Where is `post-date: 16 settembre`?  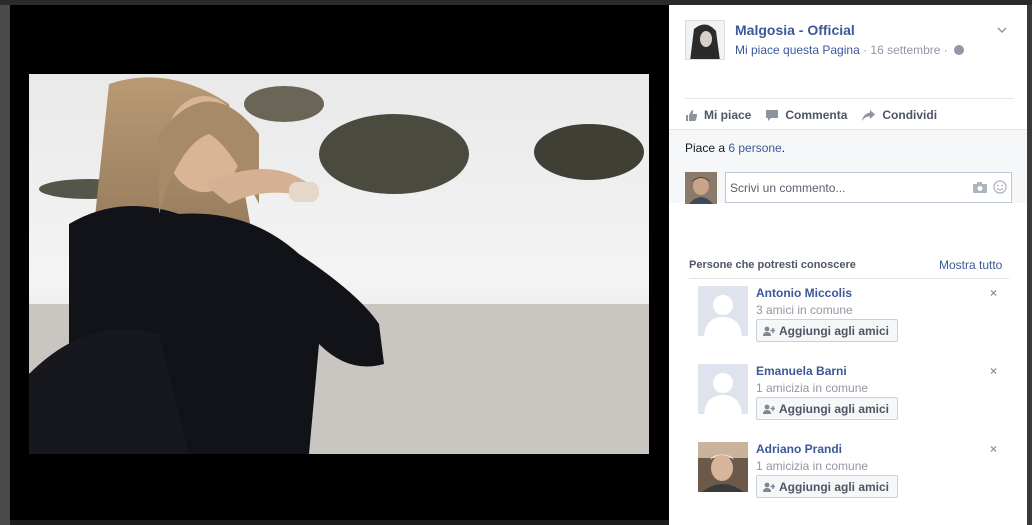 post-date: 16 settembre is located at coordinates (905, 50).